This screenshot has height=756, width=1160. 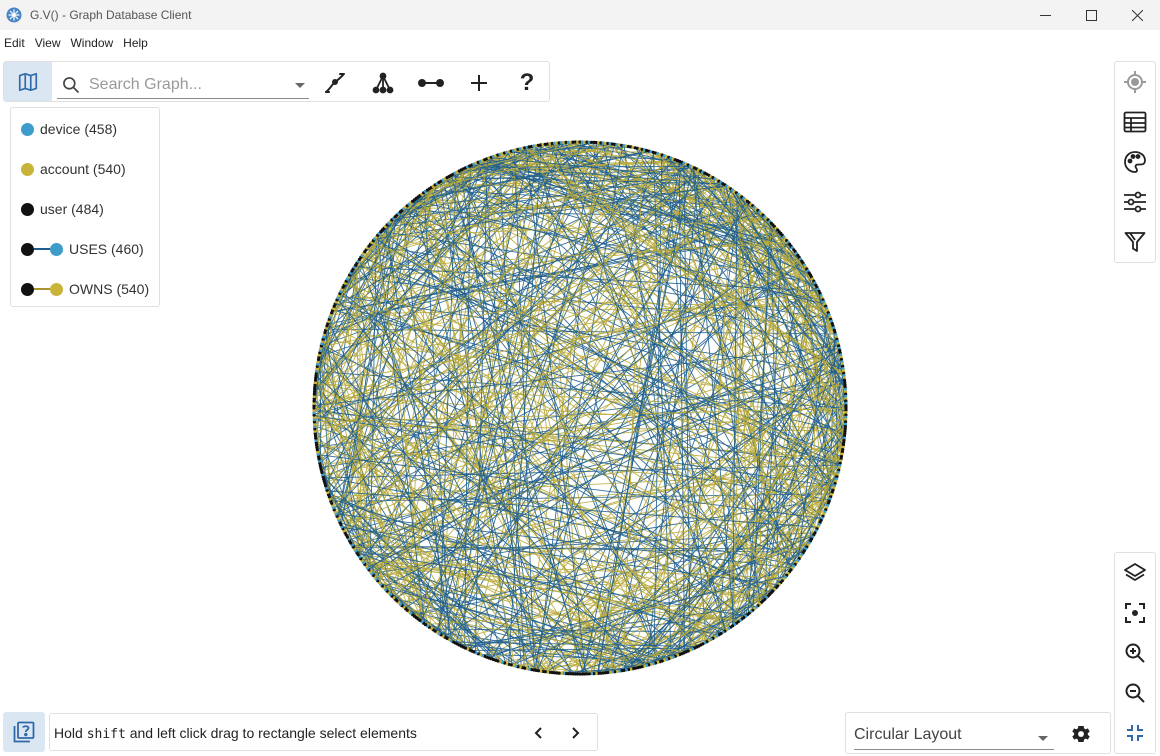 I want to click on account-dot-icon, so click(x=27, y=169).